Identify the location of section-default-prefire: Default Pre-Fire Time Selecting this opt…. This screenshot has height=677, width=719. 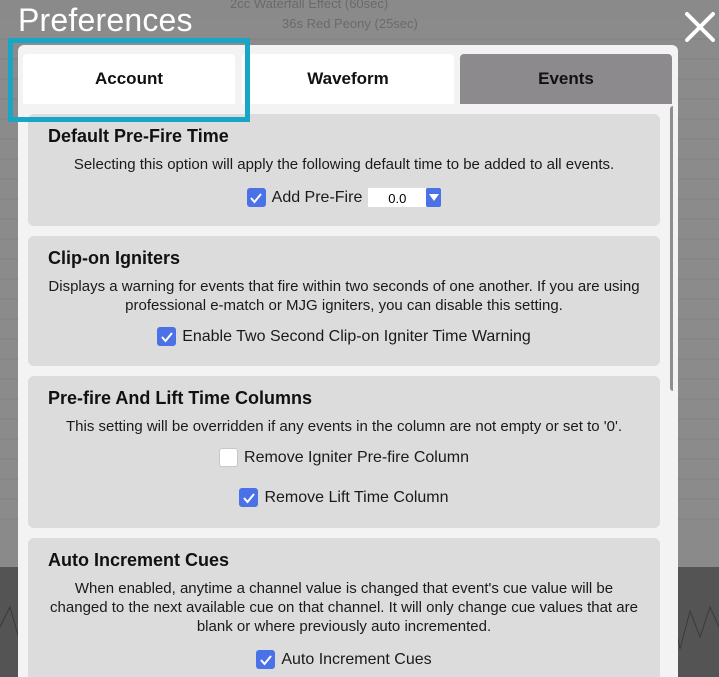
(344, 170).